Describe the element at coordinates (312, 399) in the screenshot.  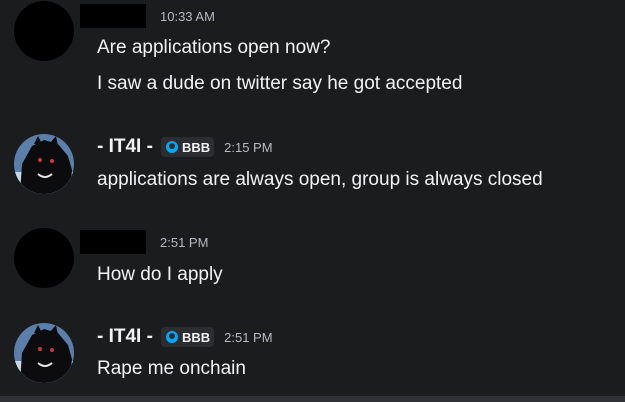
I see `chat-bottom-strip` at that location.